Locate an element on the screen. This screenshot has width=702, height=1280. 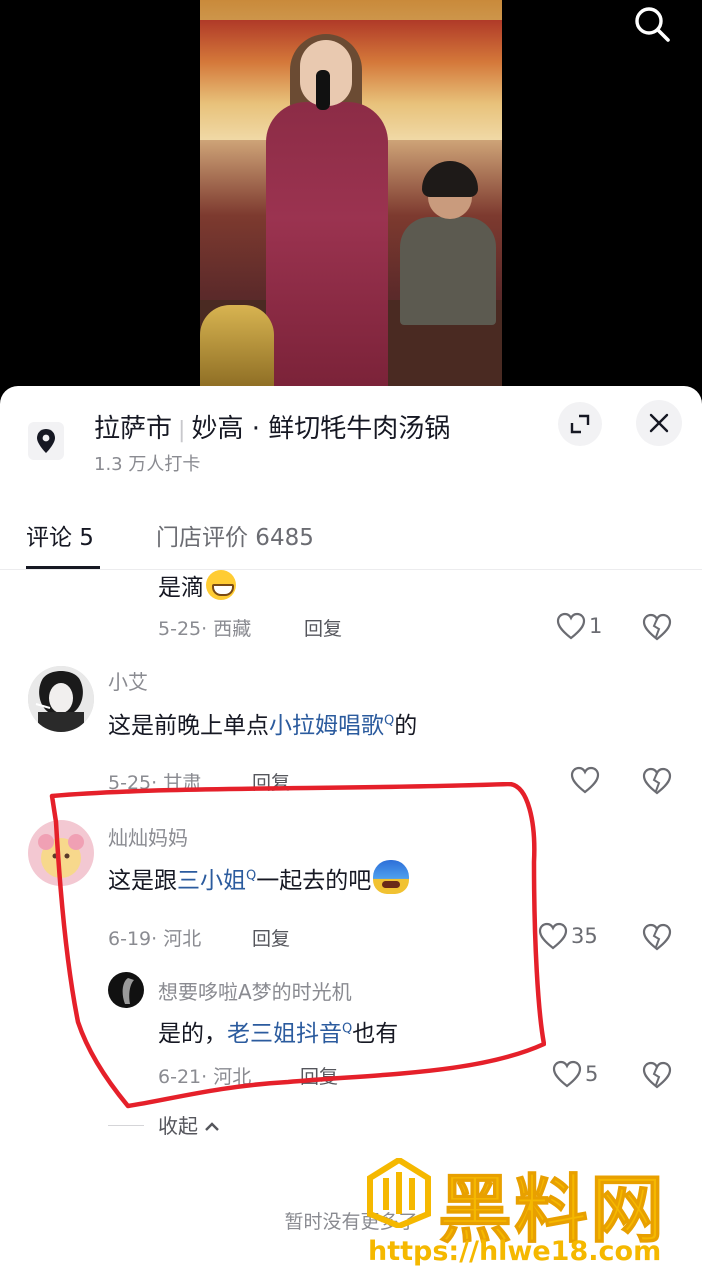
reply-meta: 6-21· 河北 is located at coordinates (205, 1077).